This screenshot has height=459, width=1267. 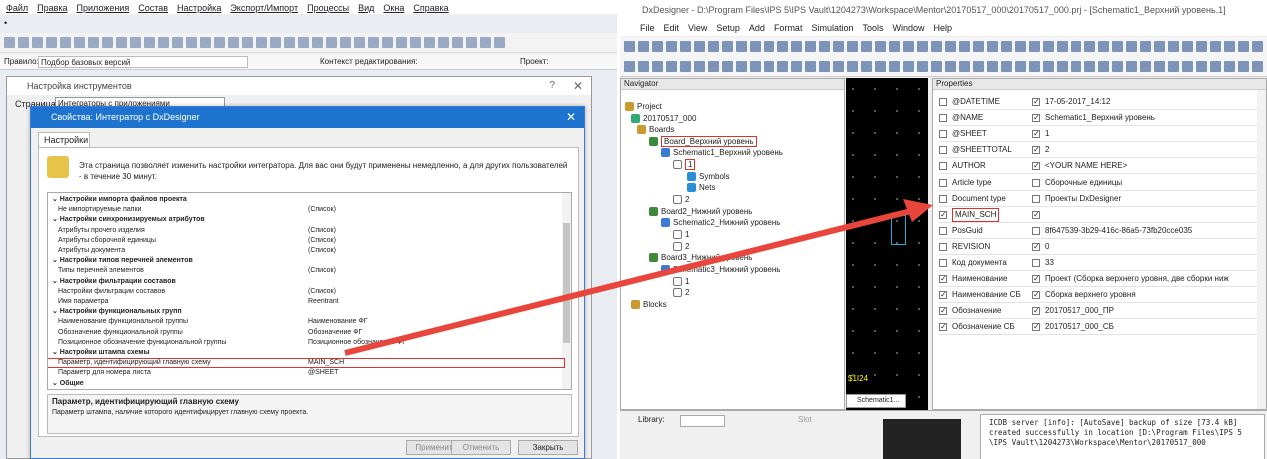 What do you see at coordinates (630, 281) in the screenshot?
I see `arrow-shaft` at bounding box center [630, 281].